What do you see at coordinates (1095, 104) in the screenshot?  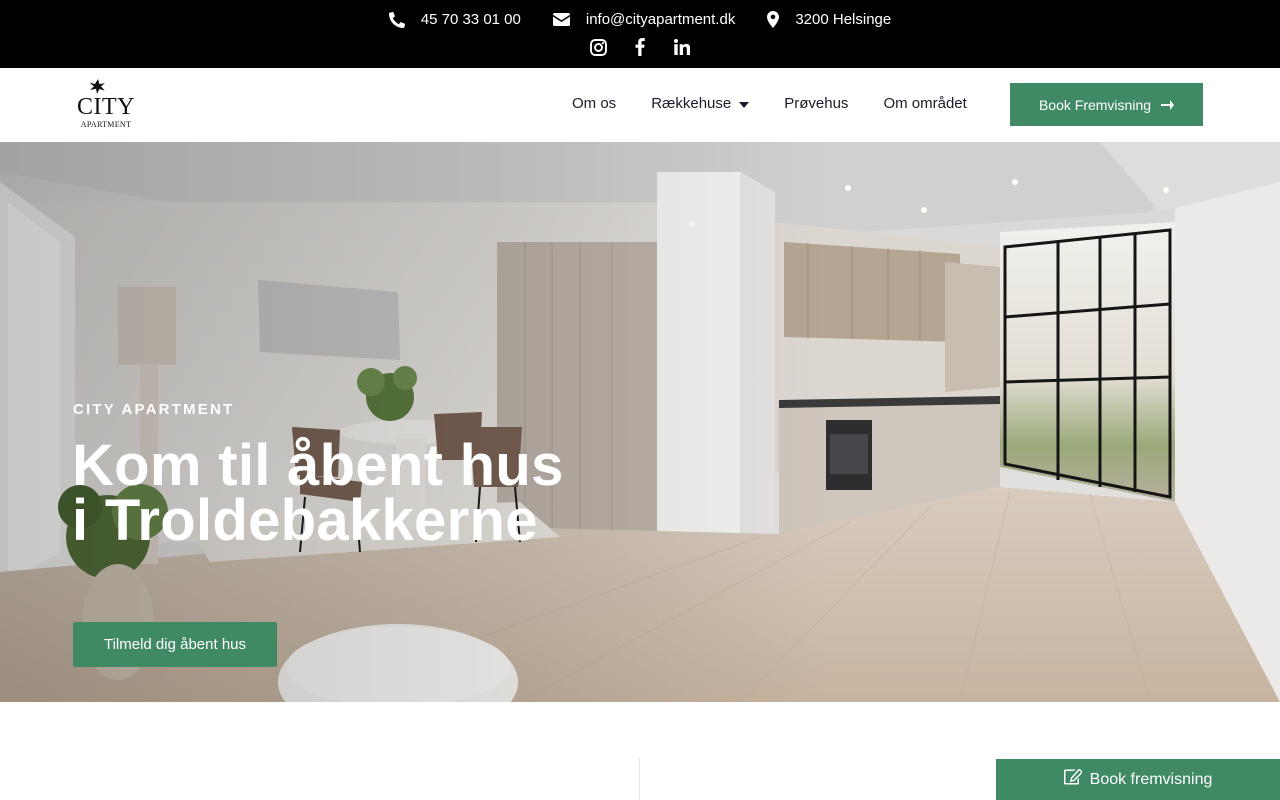 I see `book-button-label: Book Fremvisning` at bounding box center [1095, 104].